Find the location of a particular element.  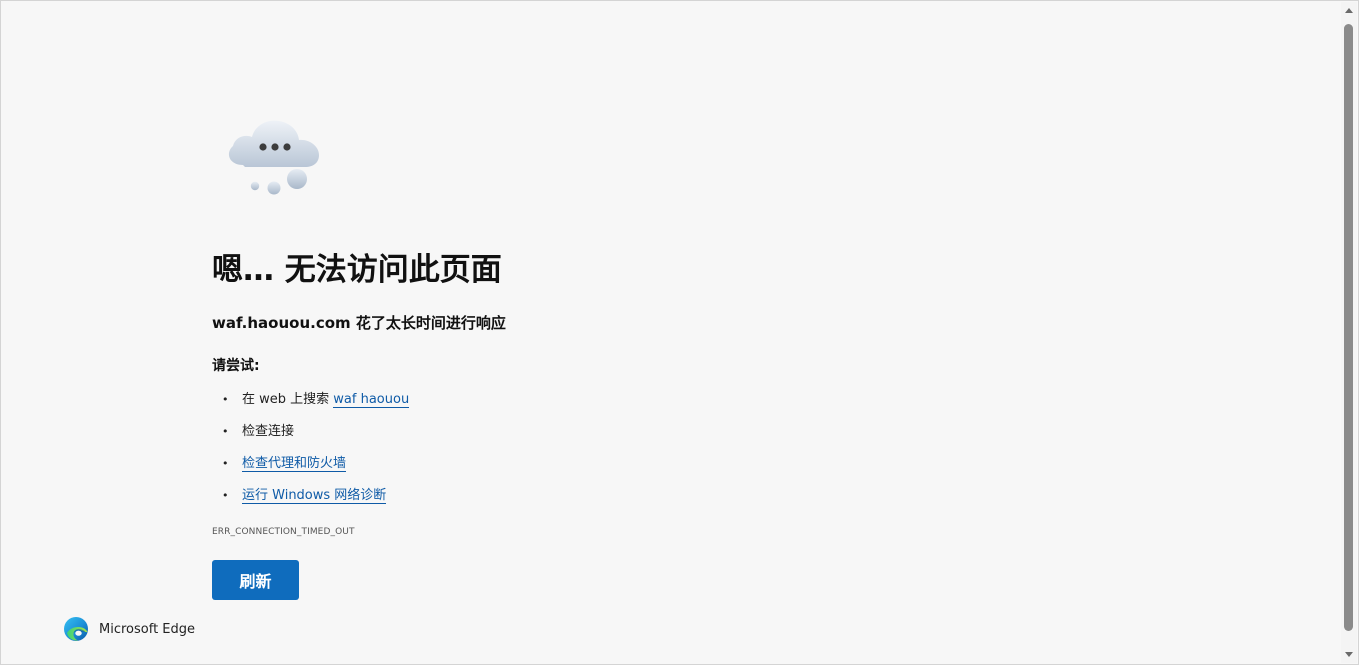

suggestion-item: • 在 web 上搜索 waf haouou is located at coordinates (311, 400).